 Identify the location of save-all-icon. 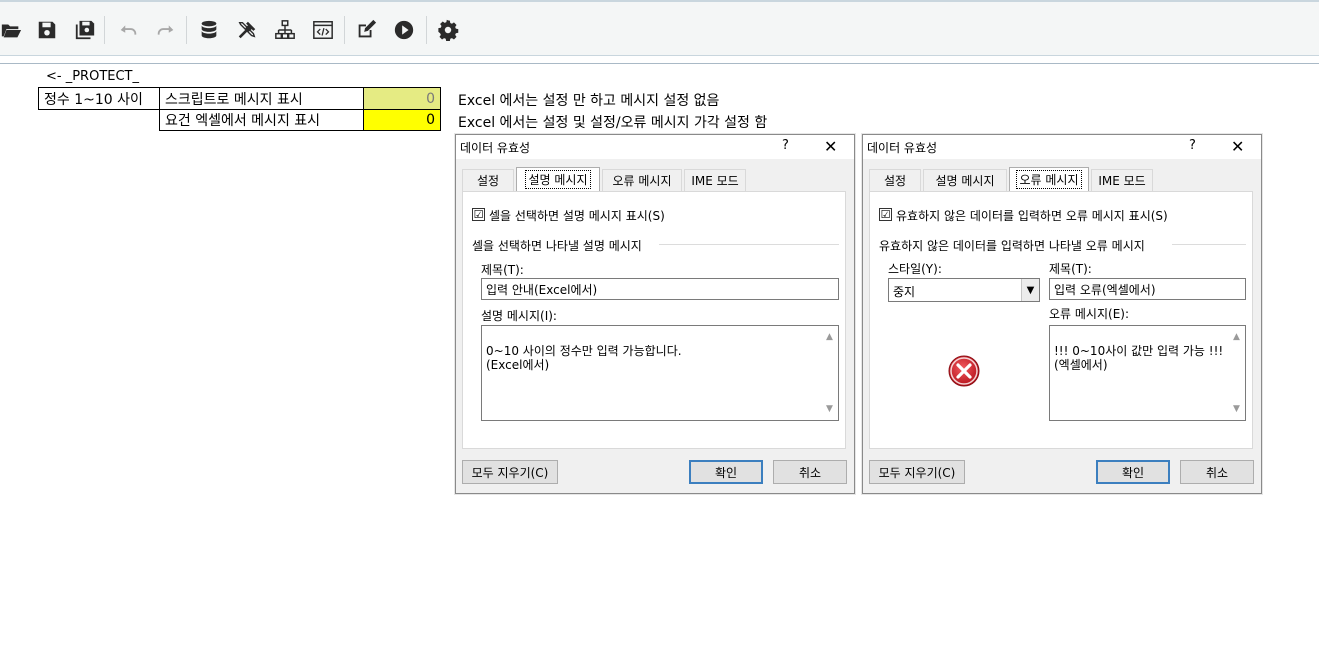
(85, 30).